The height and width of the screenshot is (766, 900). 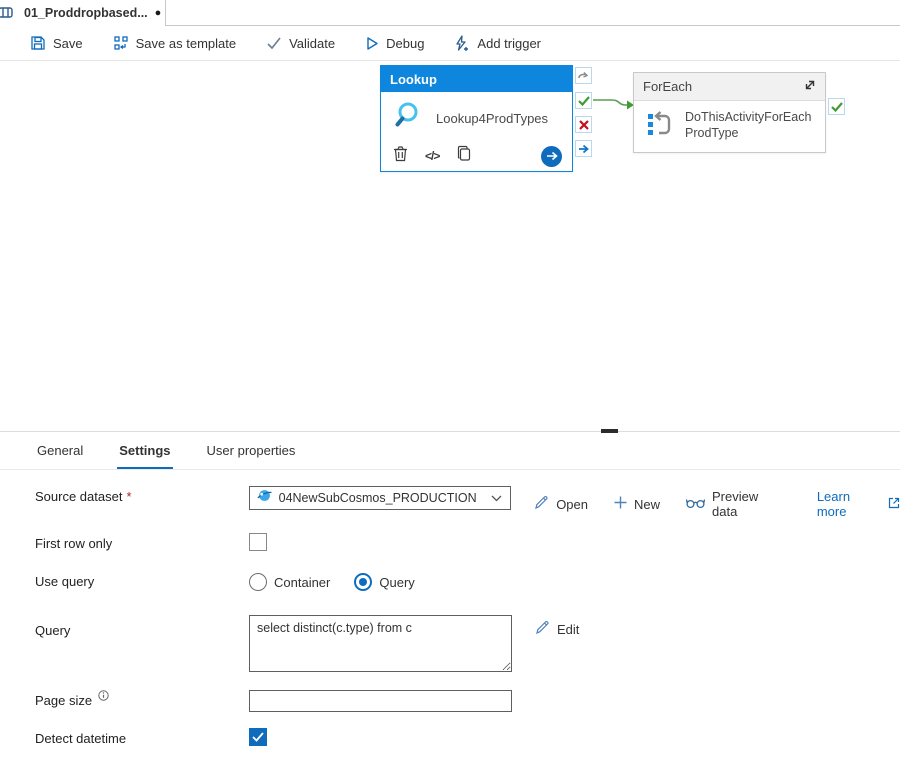 What do you see at coordinates (400, 156) in the screenshot?
I see `delete-icon` at bounding box center [400, 156].